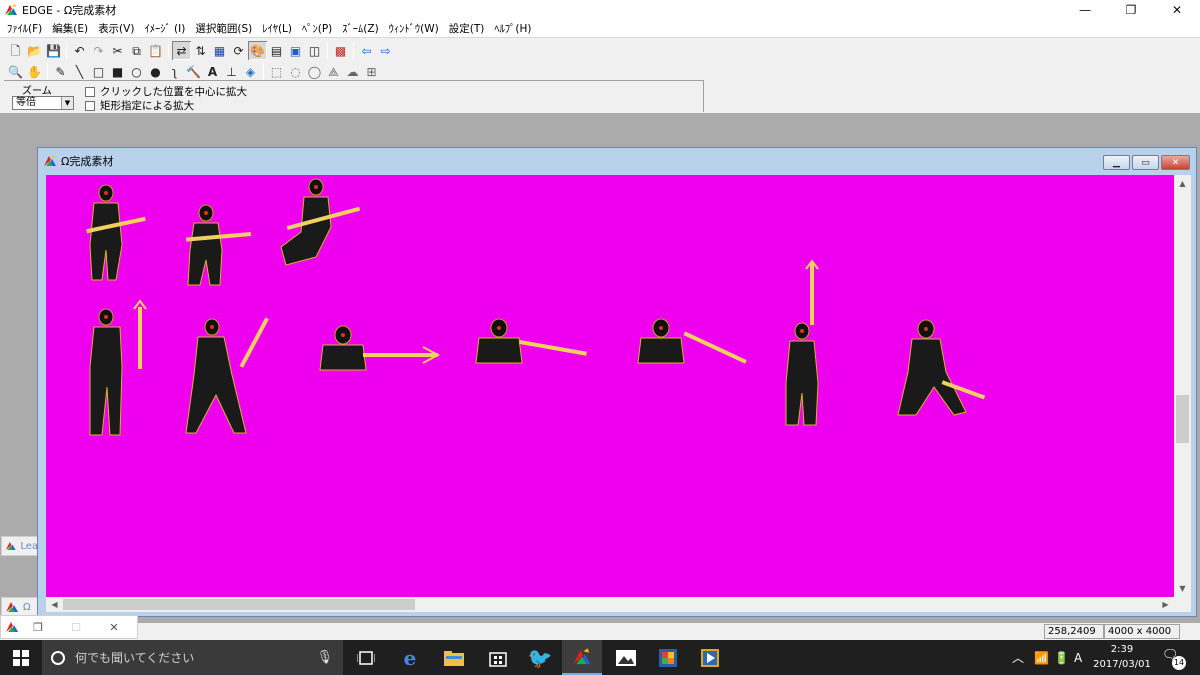  I want to click on ime-indicator: A, so click(1078, 657).